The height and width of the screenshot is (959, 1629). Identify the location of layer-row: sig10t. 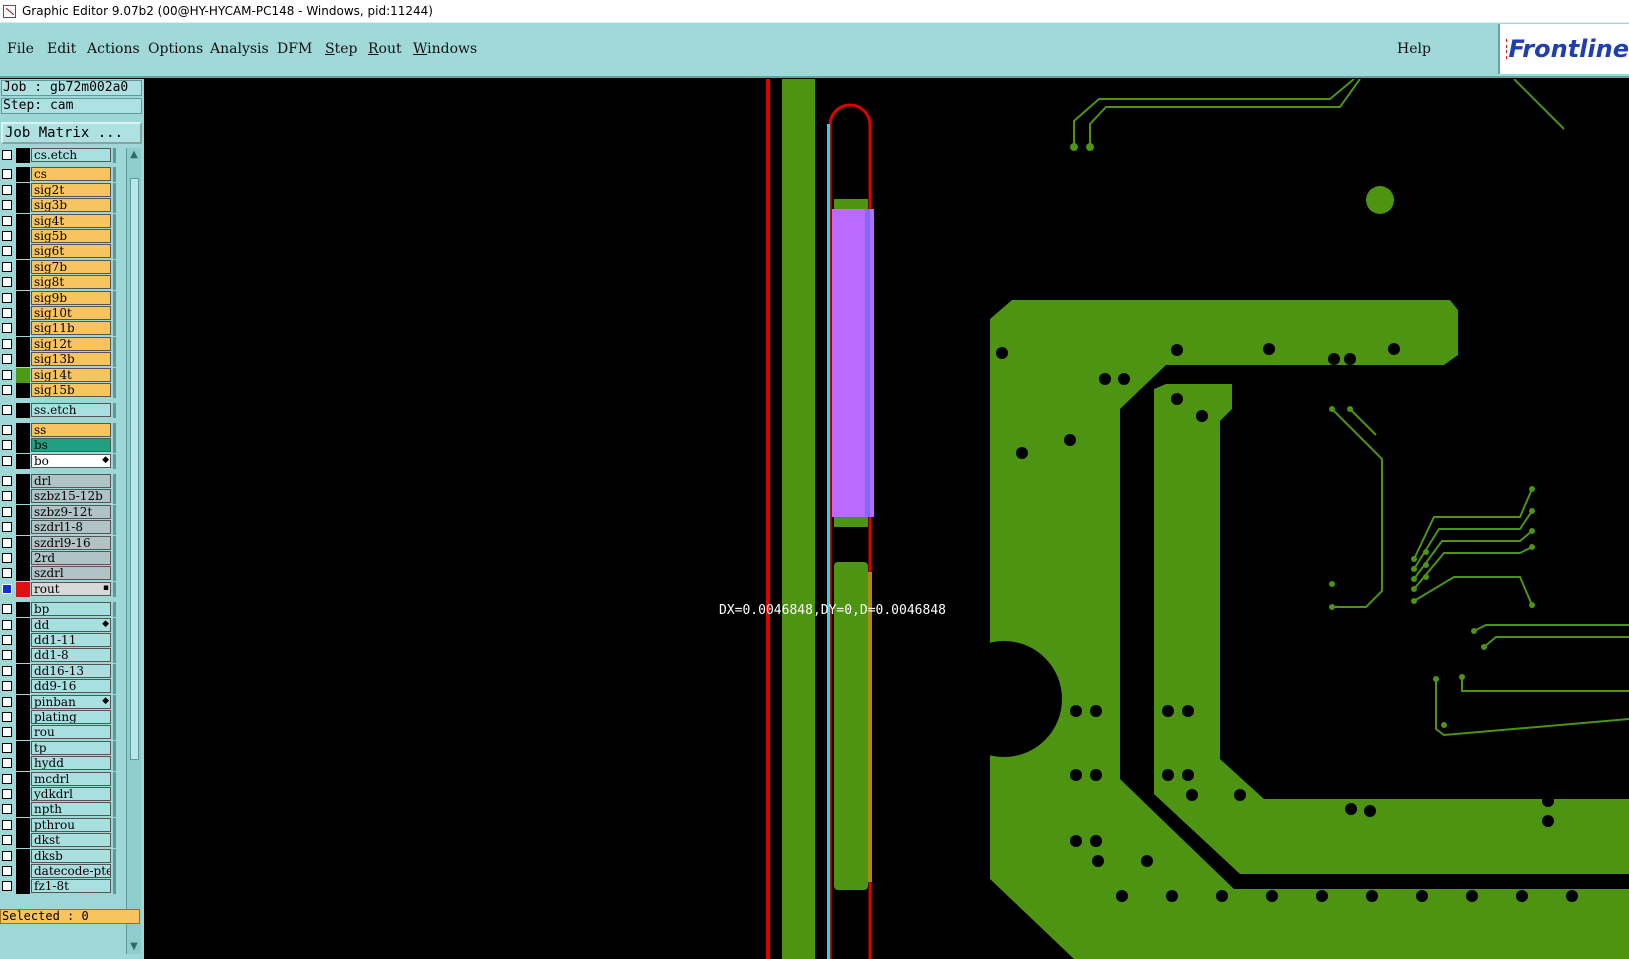
(59, 313).